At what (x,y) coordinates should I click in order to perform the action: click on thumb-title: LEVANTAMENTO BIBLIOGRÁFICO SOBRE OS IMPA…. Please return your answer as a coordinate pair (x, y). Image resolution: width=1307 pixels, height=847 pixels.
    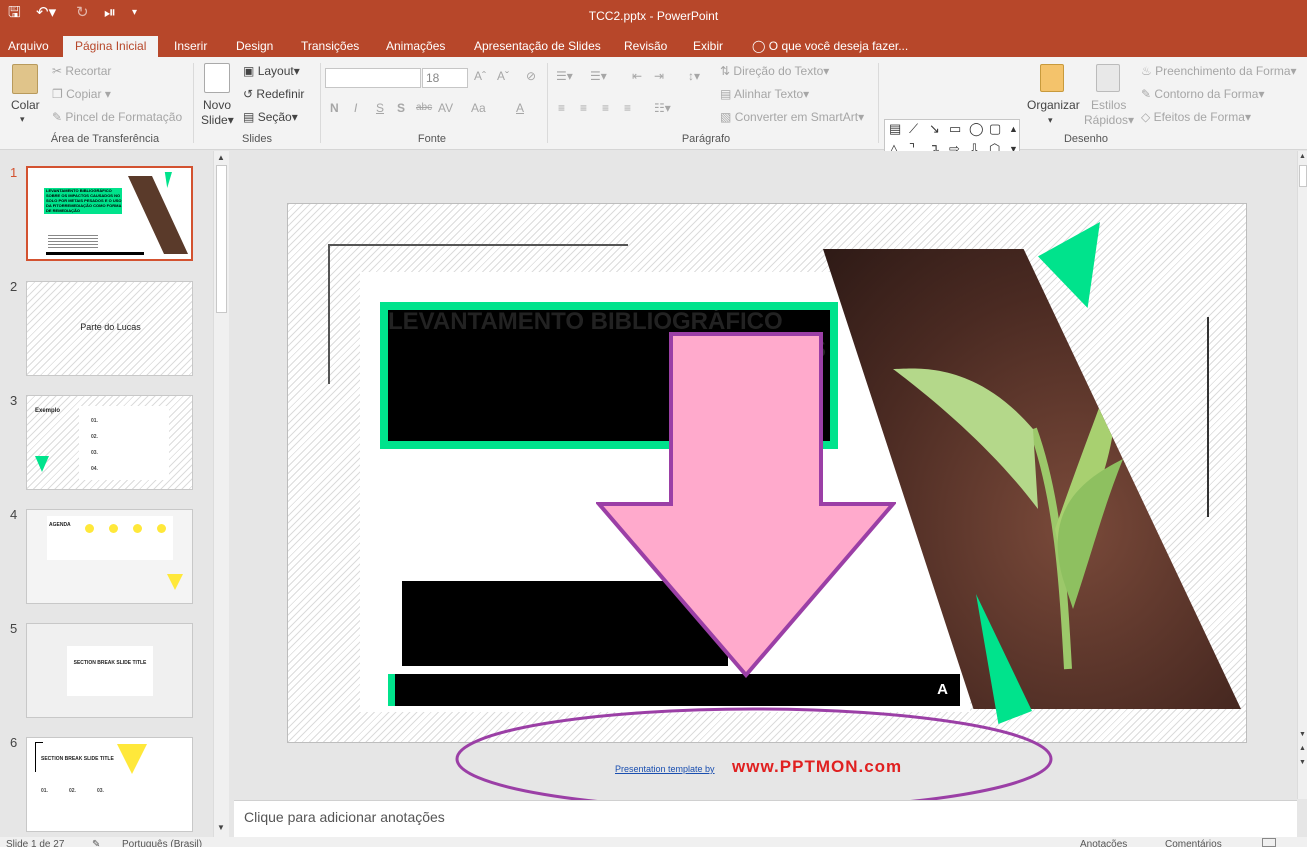
    Looking at the image, I should click on (84, 200).